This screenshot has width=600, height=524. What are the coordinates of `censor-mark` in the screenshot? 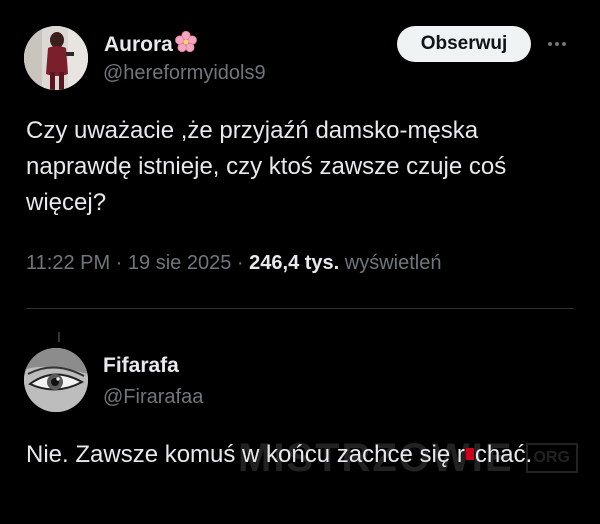 It's located at (469, 454).